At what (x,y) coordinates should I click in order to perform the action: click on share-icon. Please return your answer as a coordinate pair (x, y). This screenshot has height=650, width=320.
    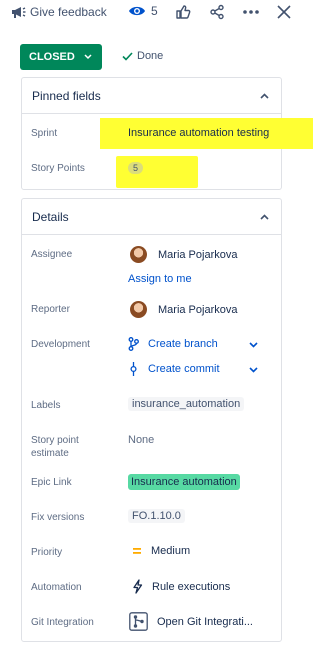
    Looking at the image, I should click on (217, 12).